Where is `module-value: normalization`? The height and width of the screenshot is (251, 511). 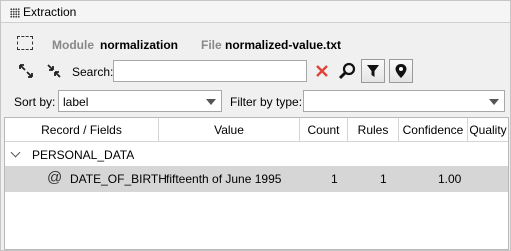
module-value: normalization is located at coordinates (139, 45).